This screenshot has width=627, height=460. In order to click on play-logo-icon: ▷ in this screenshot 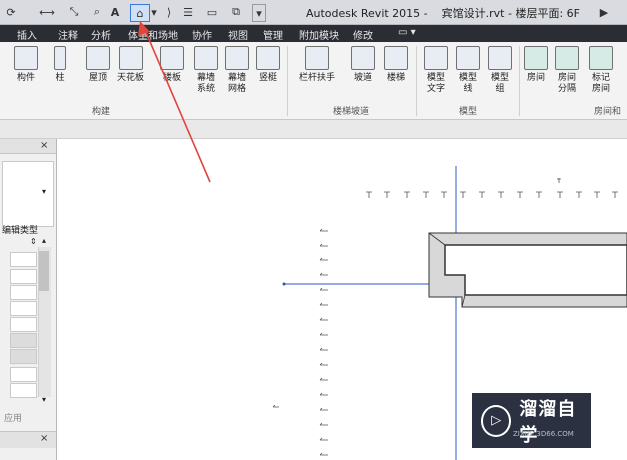, I will do `click(496, 420)`.